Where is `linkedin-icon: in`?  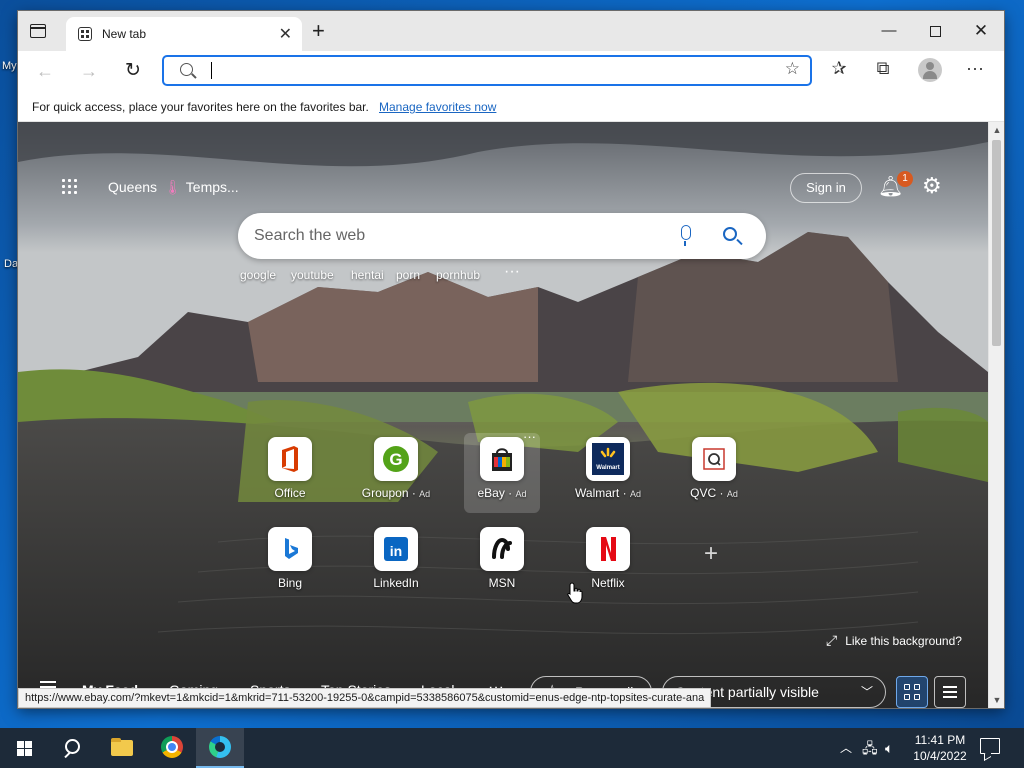
linkedin-icon: in is located at coordinates (396, 549).